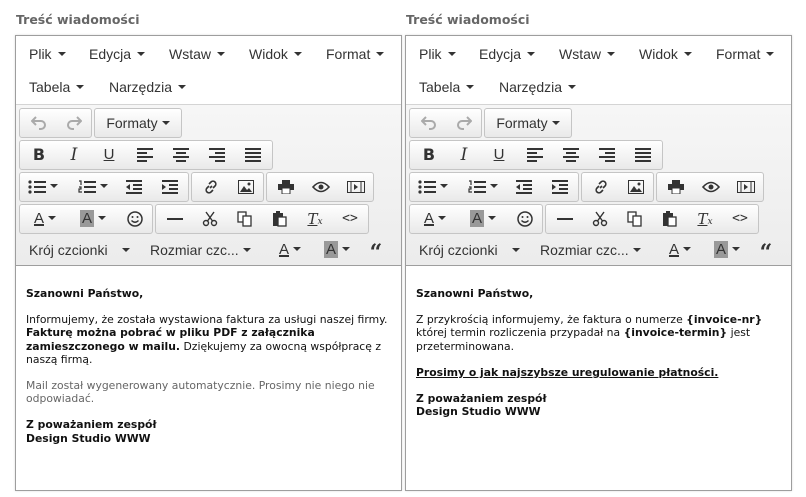 This screenshot has width=806, height=497. What do you see at coordinates (652, 219) in the screenshot?
I see `edit-tools-group: Tx <>` at bounding box center [652, 219].